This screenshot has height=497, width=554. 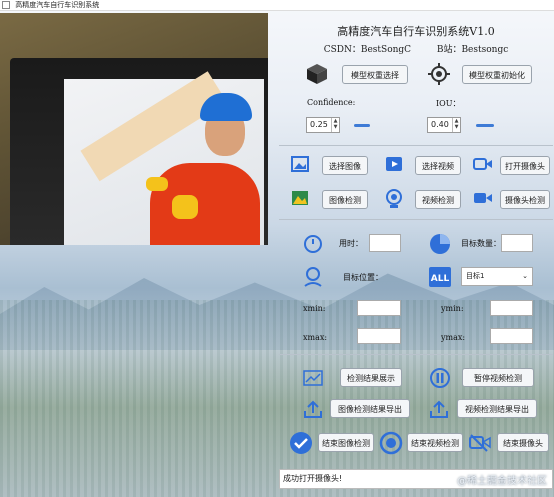 I want to click on open-camera-button: 打开摄像头, so click(x=525, y=165).